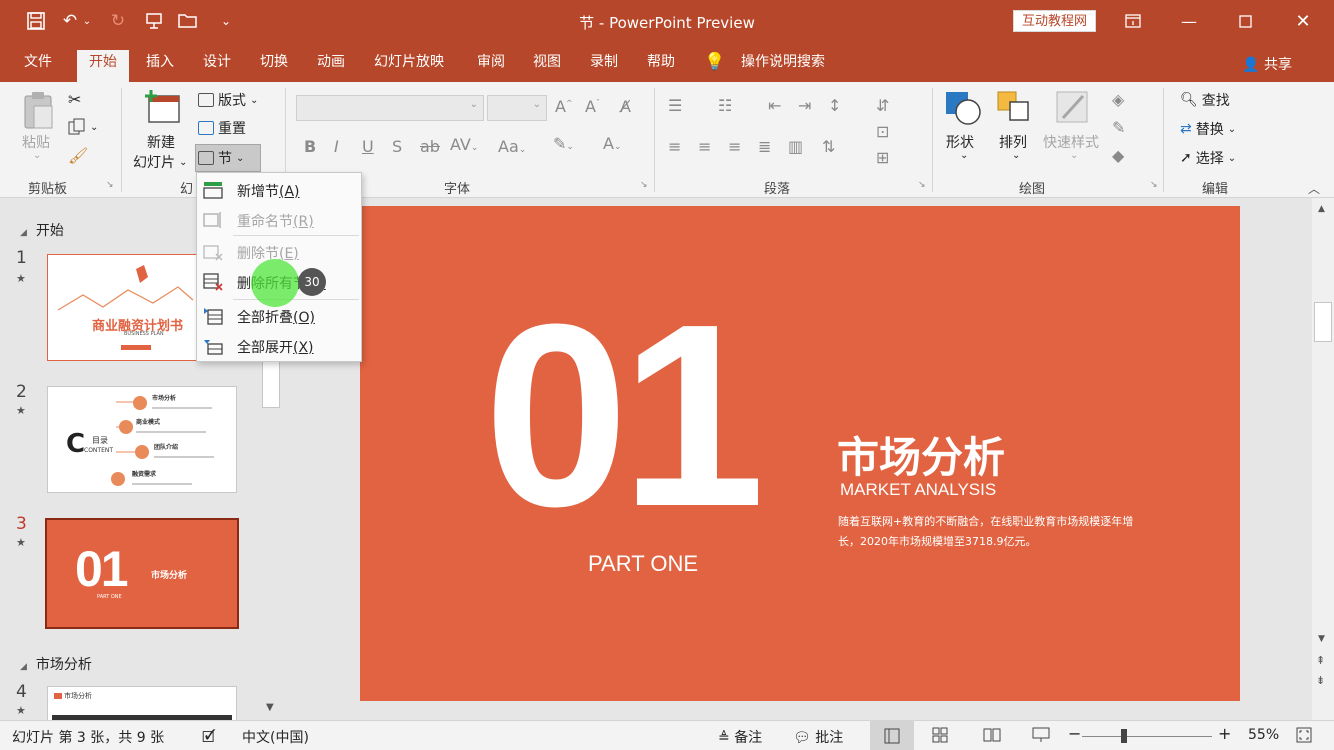 The height and width of the screenshot is (750, 1334). What do you see at coordinates (1205, 100) in the screenshot?
I see `find-button: 🔍︎ 查找` at bounding box center [1205, 100].